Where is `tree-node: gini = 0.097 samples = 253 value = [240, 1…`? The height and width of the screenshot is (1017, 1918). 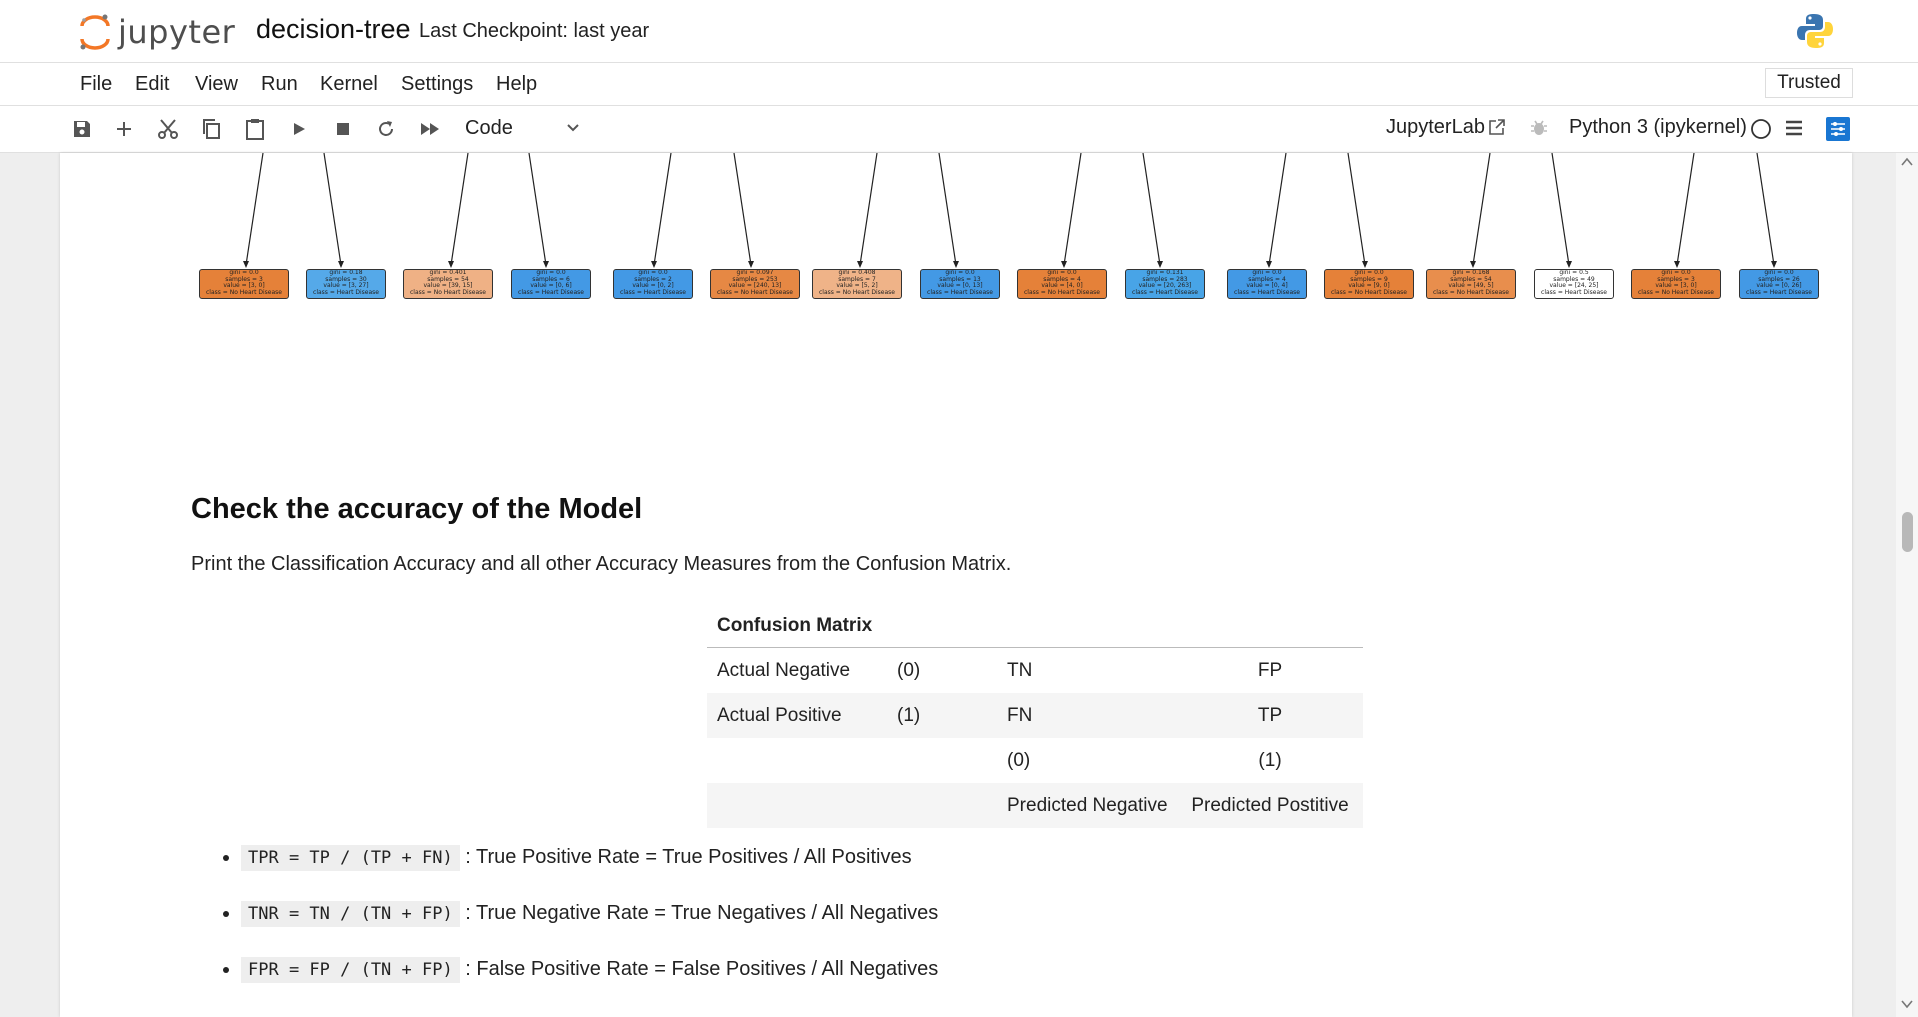
tree-node: gini = 0.097 samples = 253 value = [240, 1… is located at coordinates (755, 284).